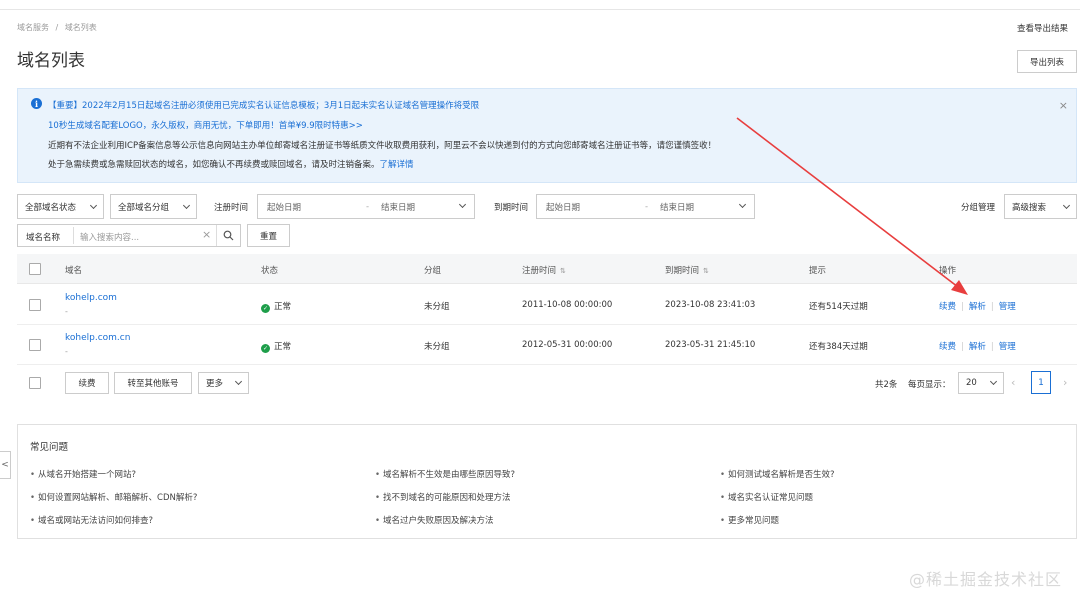 The width and height of the screenshot is (1080, 608). I want to click on annotation-arrow-line, so click(847, 202).